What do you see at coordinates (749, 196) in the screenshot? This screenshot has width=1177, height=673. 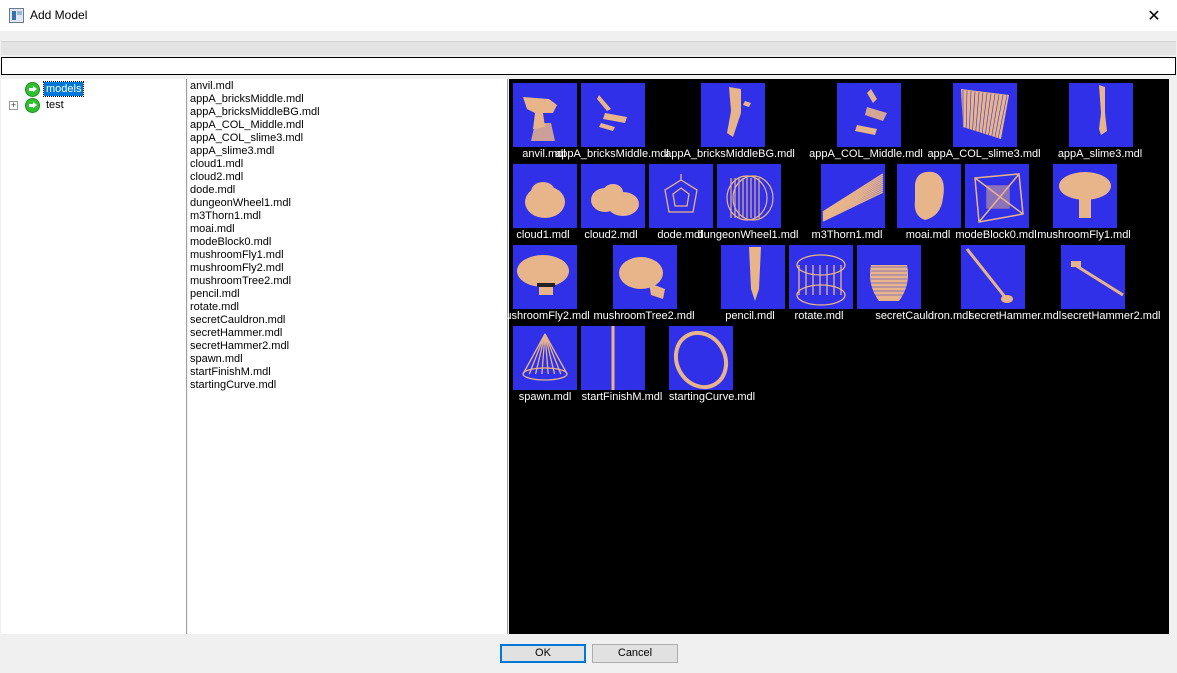 I see `thumbnail-dungeonWheel1` at bounding box center [749, 196].